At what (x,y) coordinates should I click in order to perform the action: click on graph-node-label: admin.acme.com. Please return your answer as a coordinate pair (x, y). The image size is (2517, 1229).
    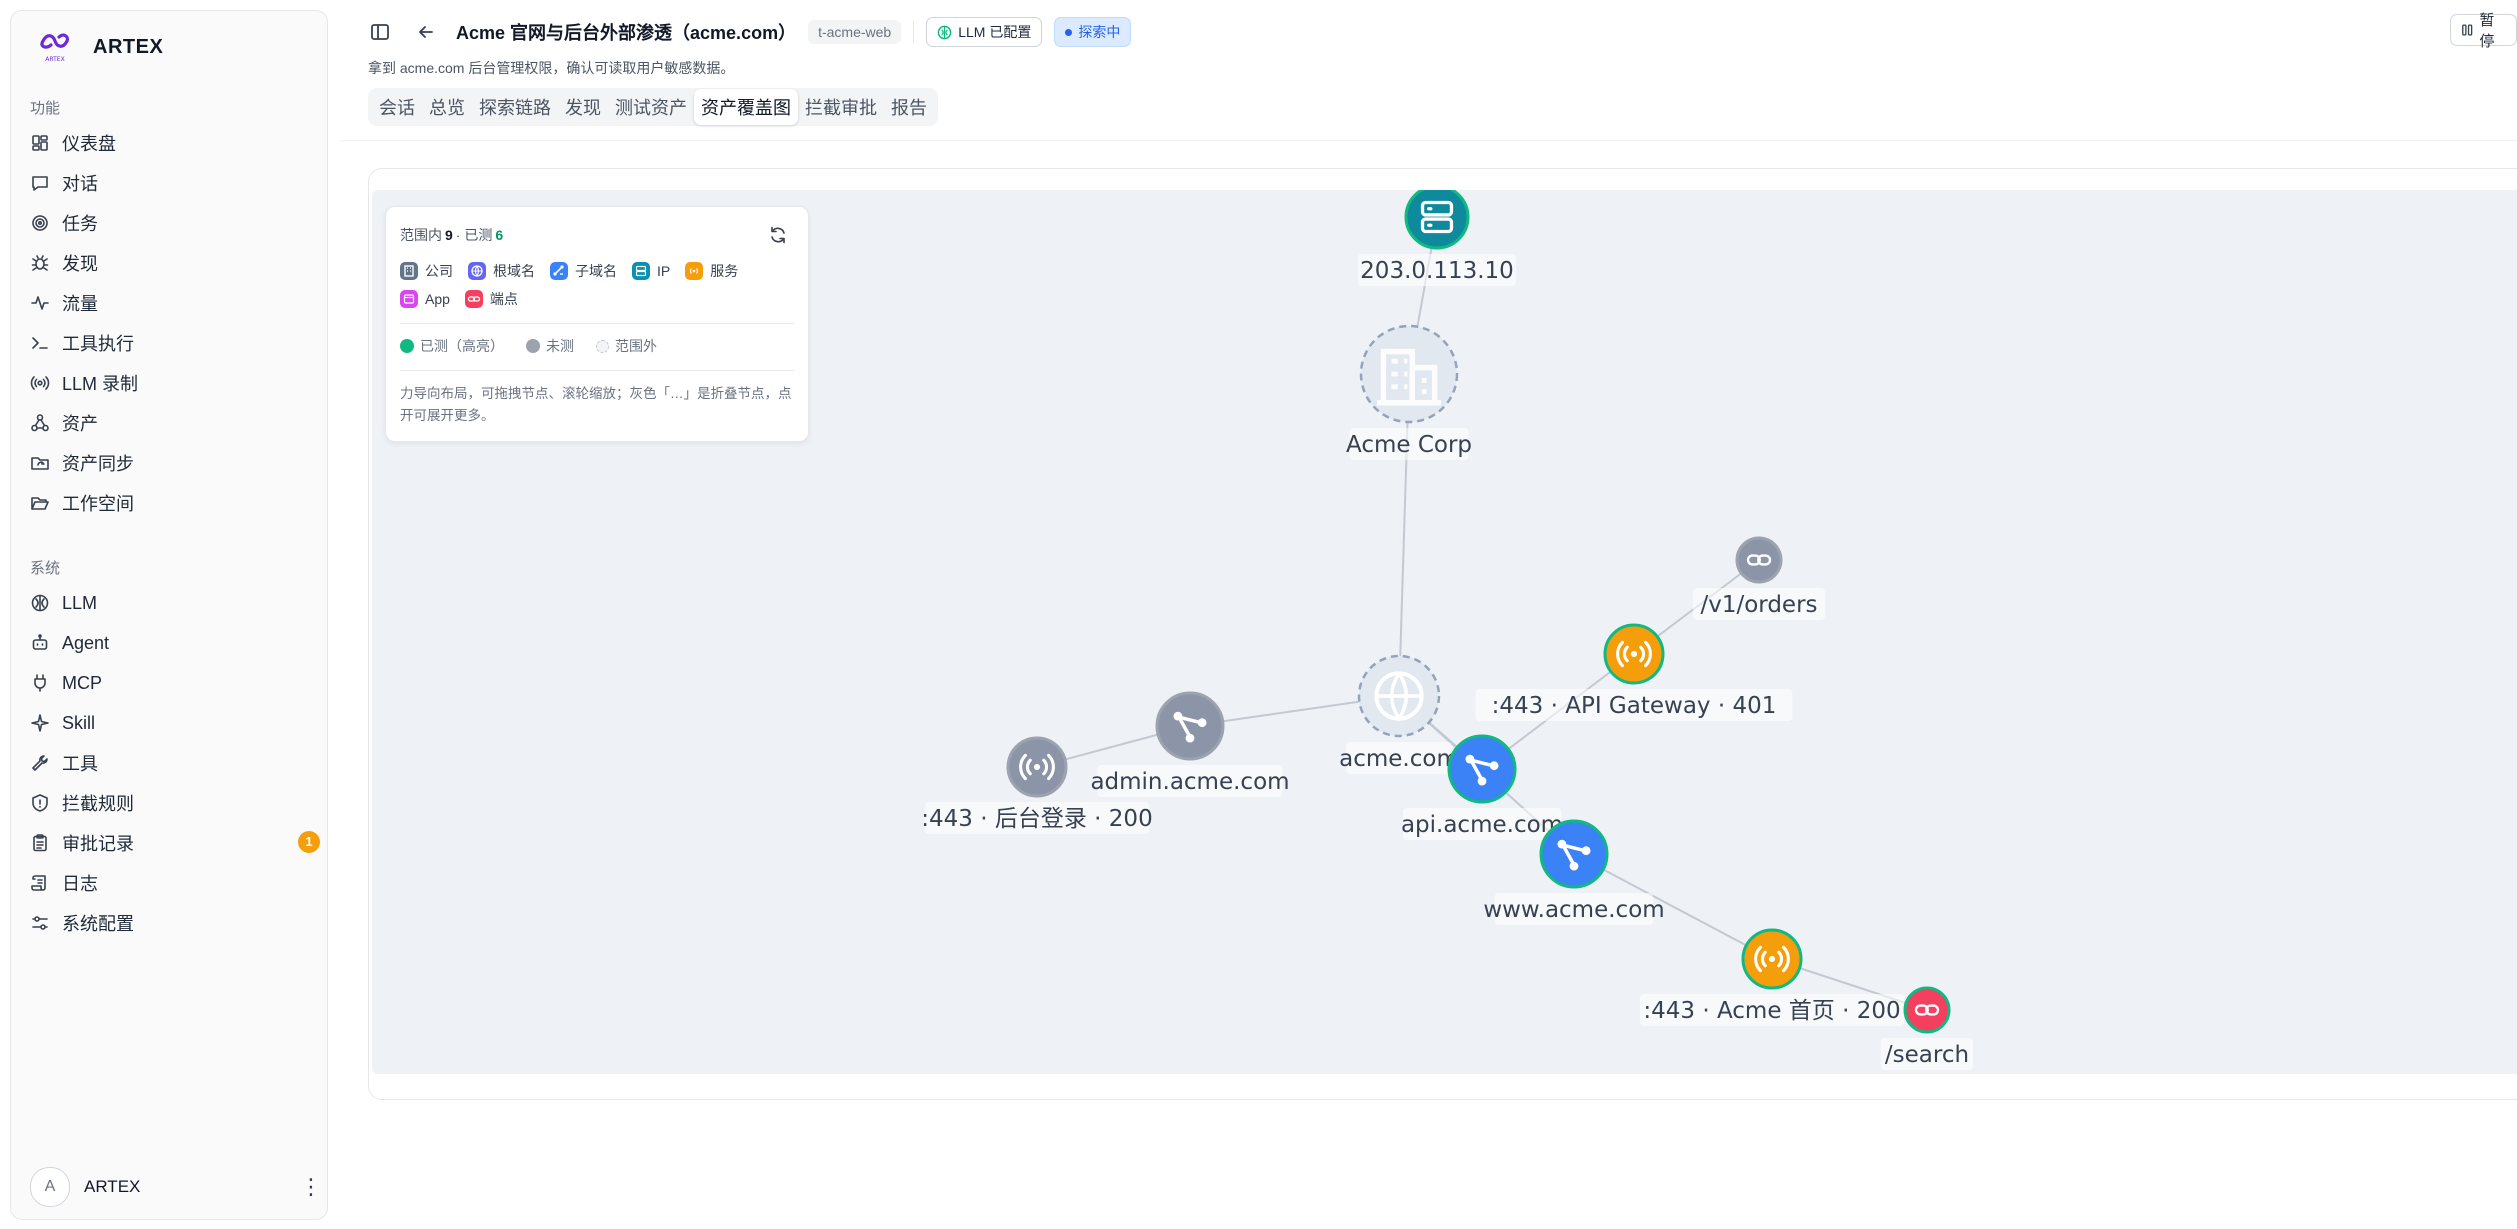
    Looking at the image, I should click on (1189, 782).